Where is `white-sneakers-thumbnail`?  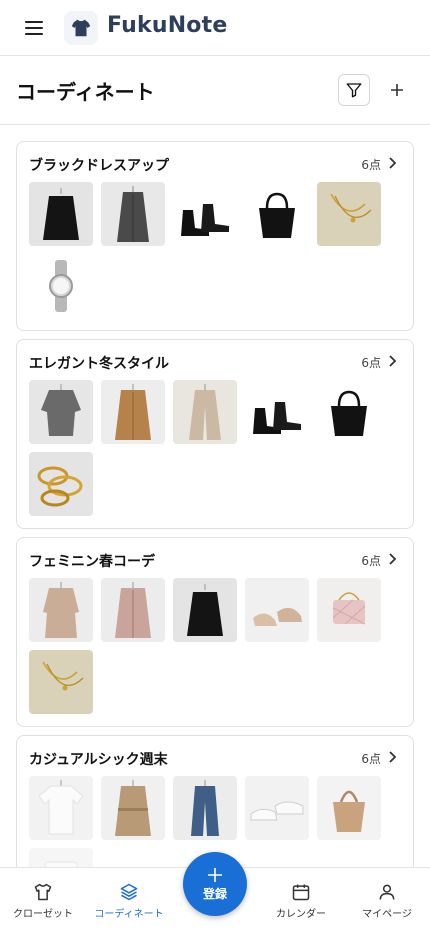
white-sneakers-thumbnail is located at coordinates (277, 808).